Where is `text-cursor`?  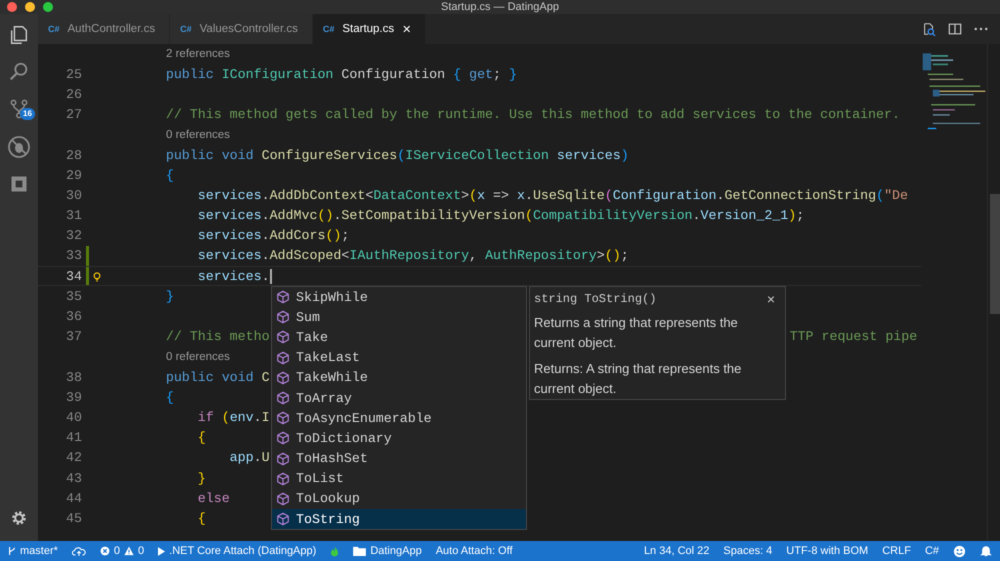
text-cursor is located at coordinates (271, 276).